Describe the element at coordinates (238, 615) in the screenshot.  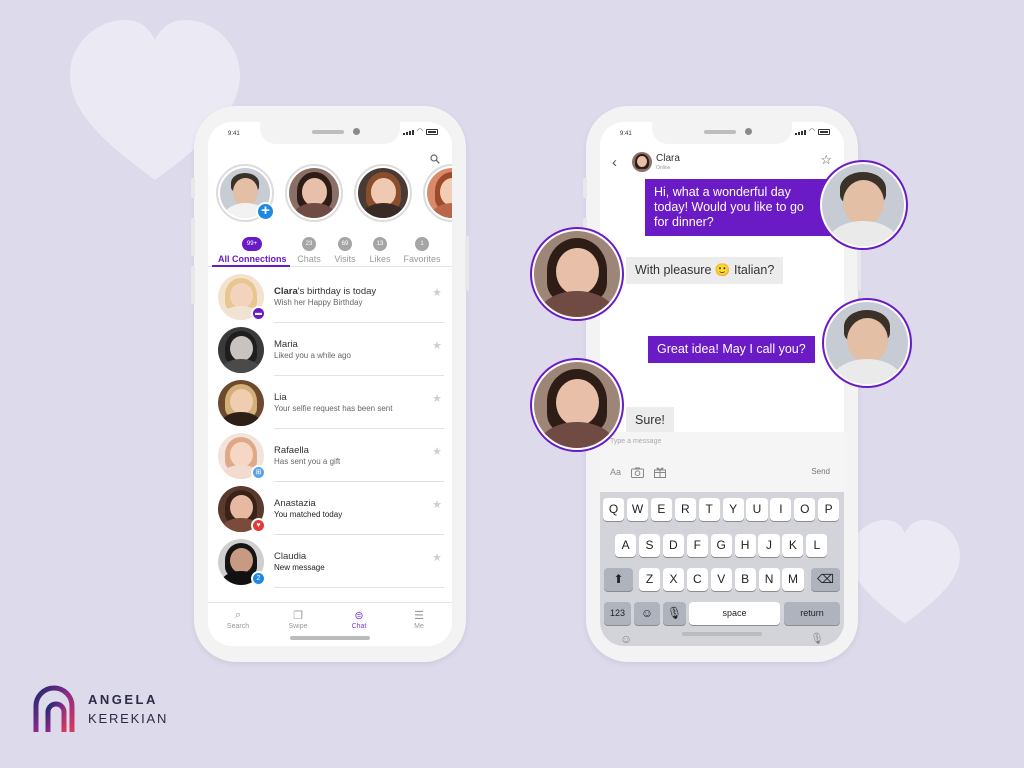
I see `search-icon: ⌕` at that location.